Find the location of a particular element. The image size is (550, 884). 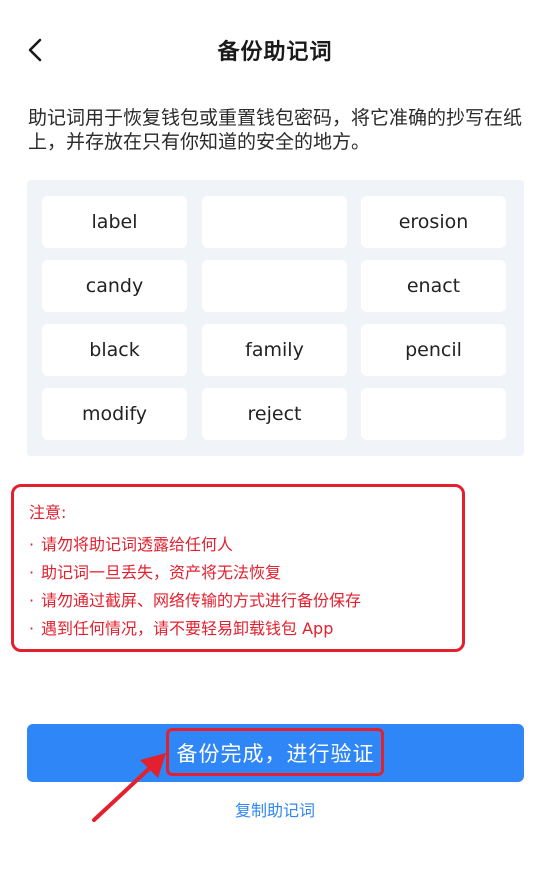

mnemonic-word-9: pencil is located at coordinates (433, 350).